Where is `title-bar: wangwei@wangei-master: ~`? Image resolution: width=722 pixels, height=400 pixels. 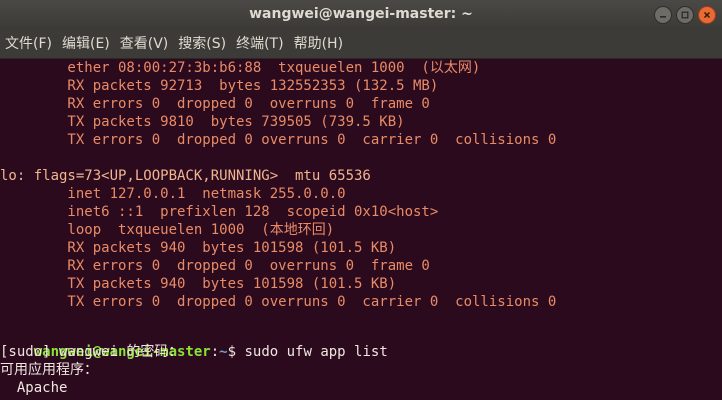
title-bar: wangwei@wangei-master: ~ is located at coordinates (361, 15).